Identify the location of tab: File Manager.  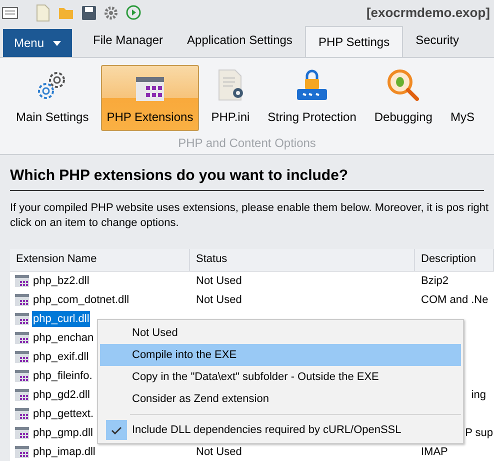
(128, 40).